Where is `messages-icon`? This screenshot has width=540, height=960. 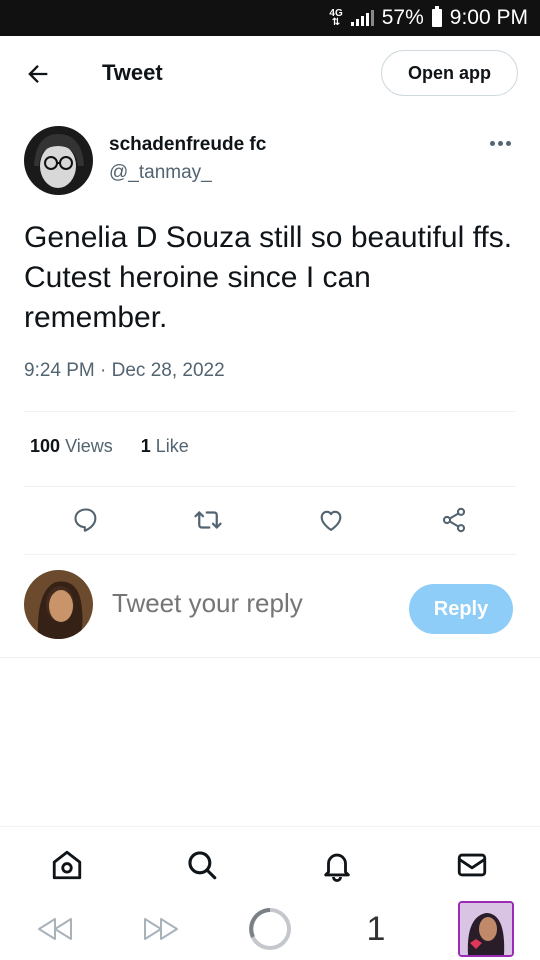 messages-icon is located at coordinates (472, 865).